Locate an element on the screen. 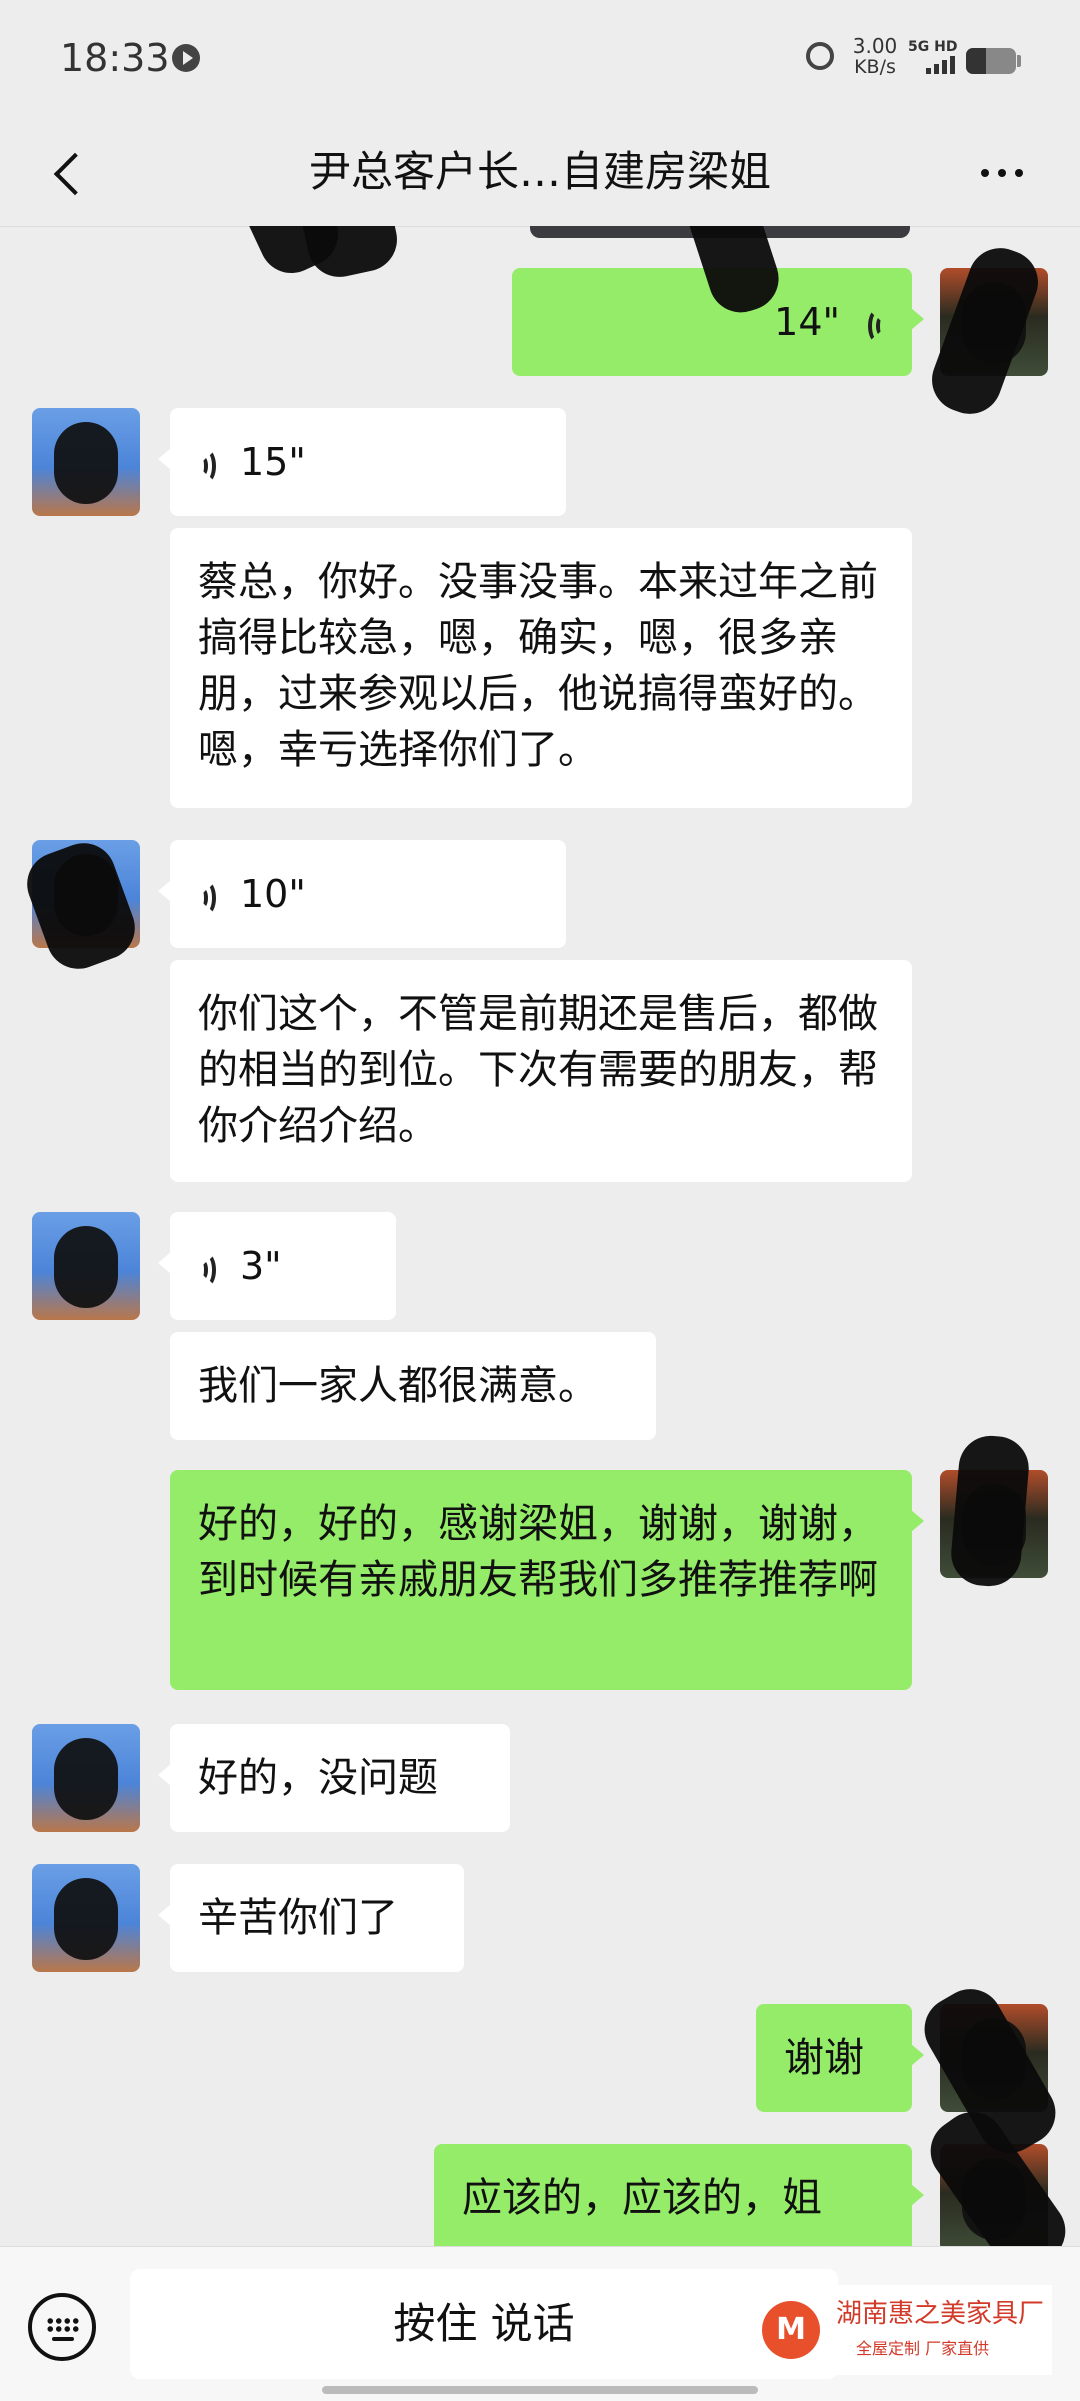 The width and height of the screenshot is (1080, 2401). voice-transcript-bubble: 你们这个，不管是前期还是售后，都做的相当的到位。下次有需要的朋友，帮你介绍介绍。 is located at coordinates (541, 1071).